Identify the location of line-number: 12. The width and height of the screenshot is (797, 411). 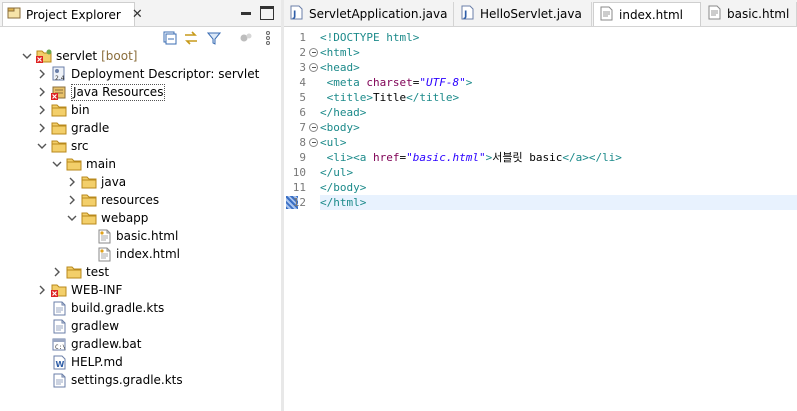
(302, 202).